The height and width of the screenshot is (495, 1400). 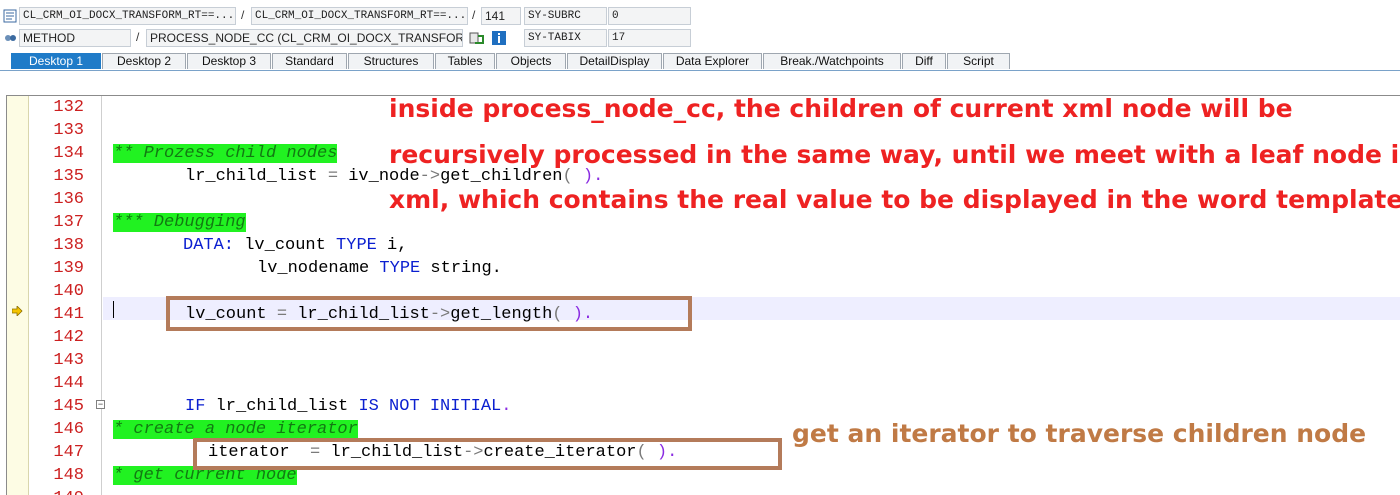 I want to click on tab-structures: Structures, so click(x=391, y=61).